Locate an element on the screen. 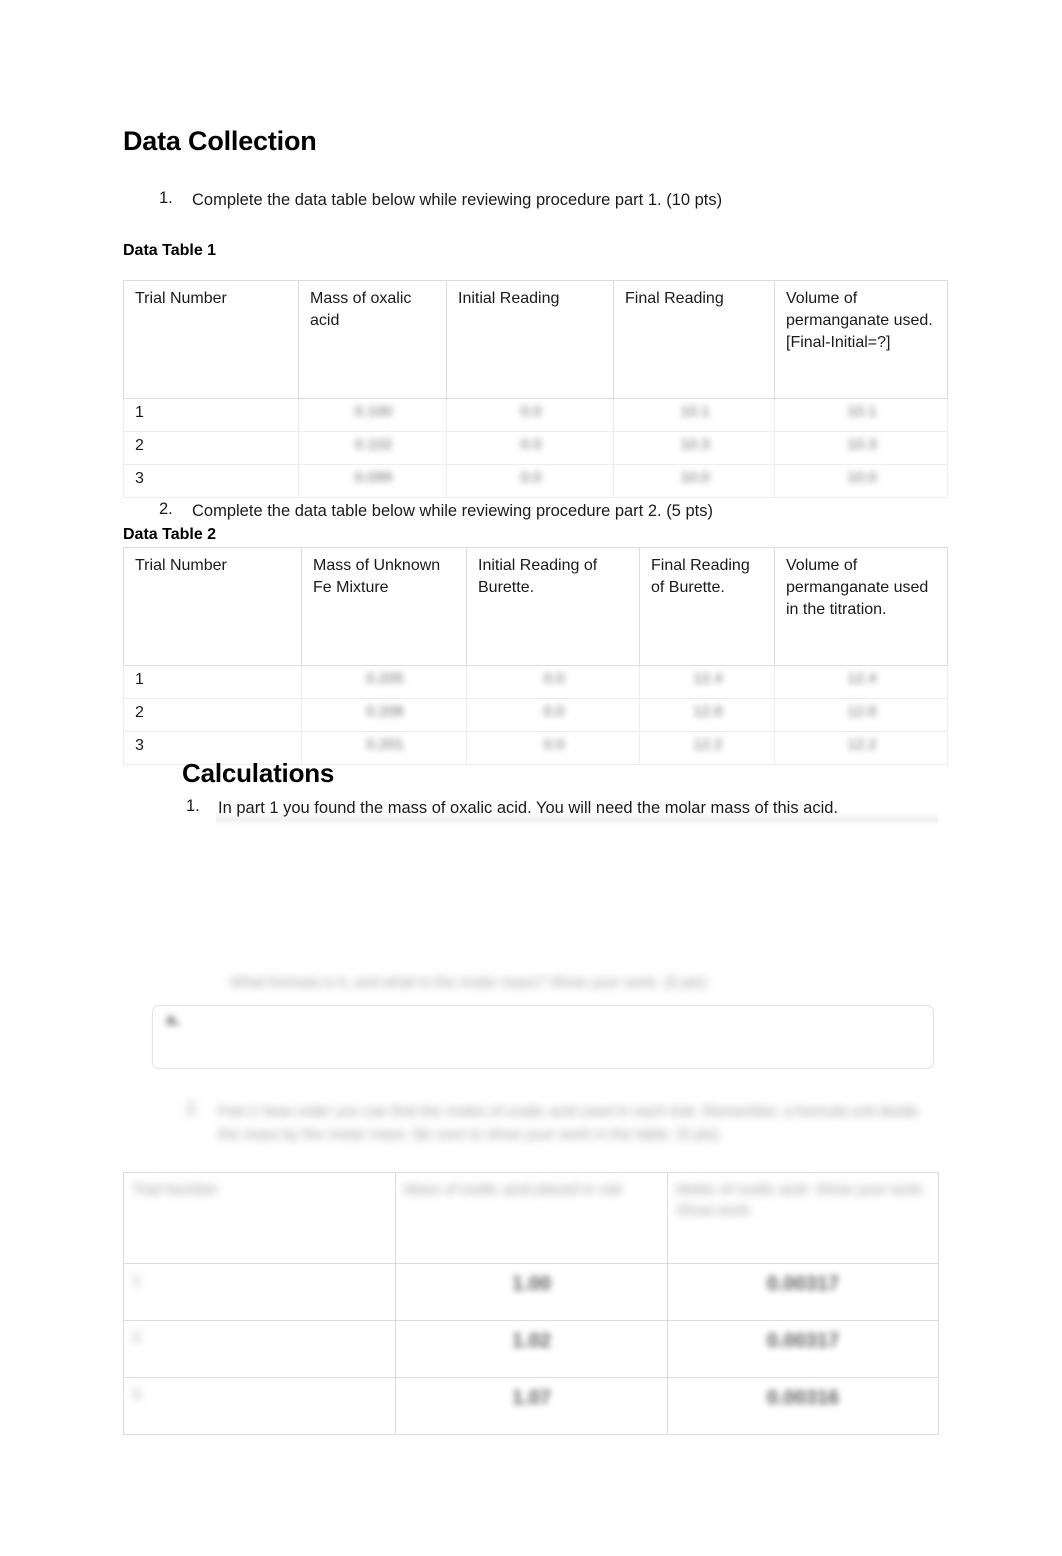  table2-r1-volume: 12.4 is located at coordinates (861, 682).